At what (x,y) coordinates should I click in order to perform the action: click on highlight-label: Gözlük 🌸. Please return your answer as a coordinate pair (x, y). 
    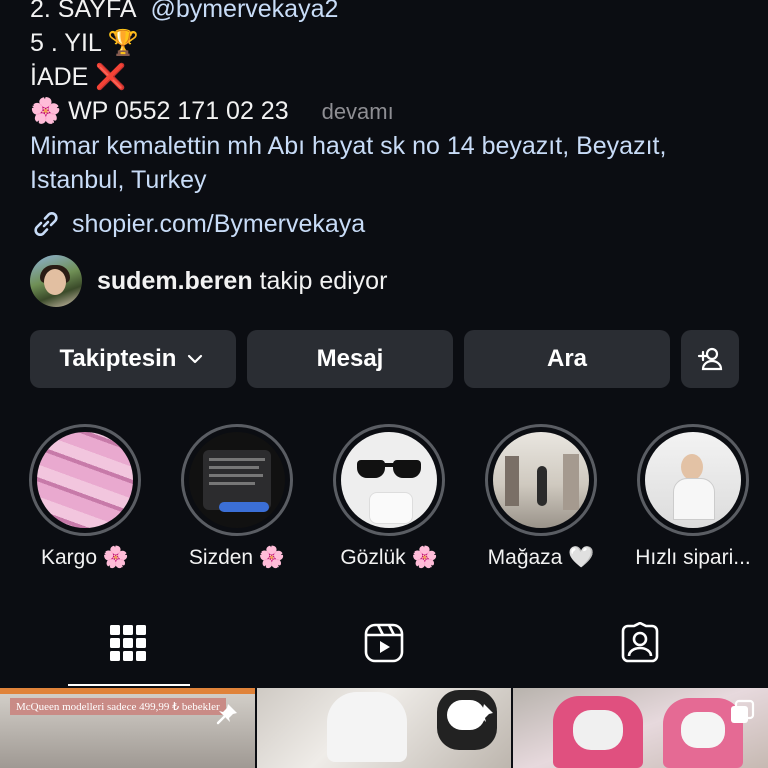
    Looking at the image, I should click on (389, 557).